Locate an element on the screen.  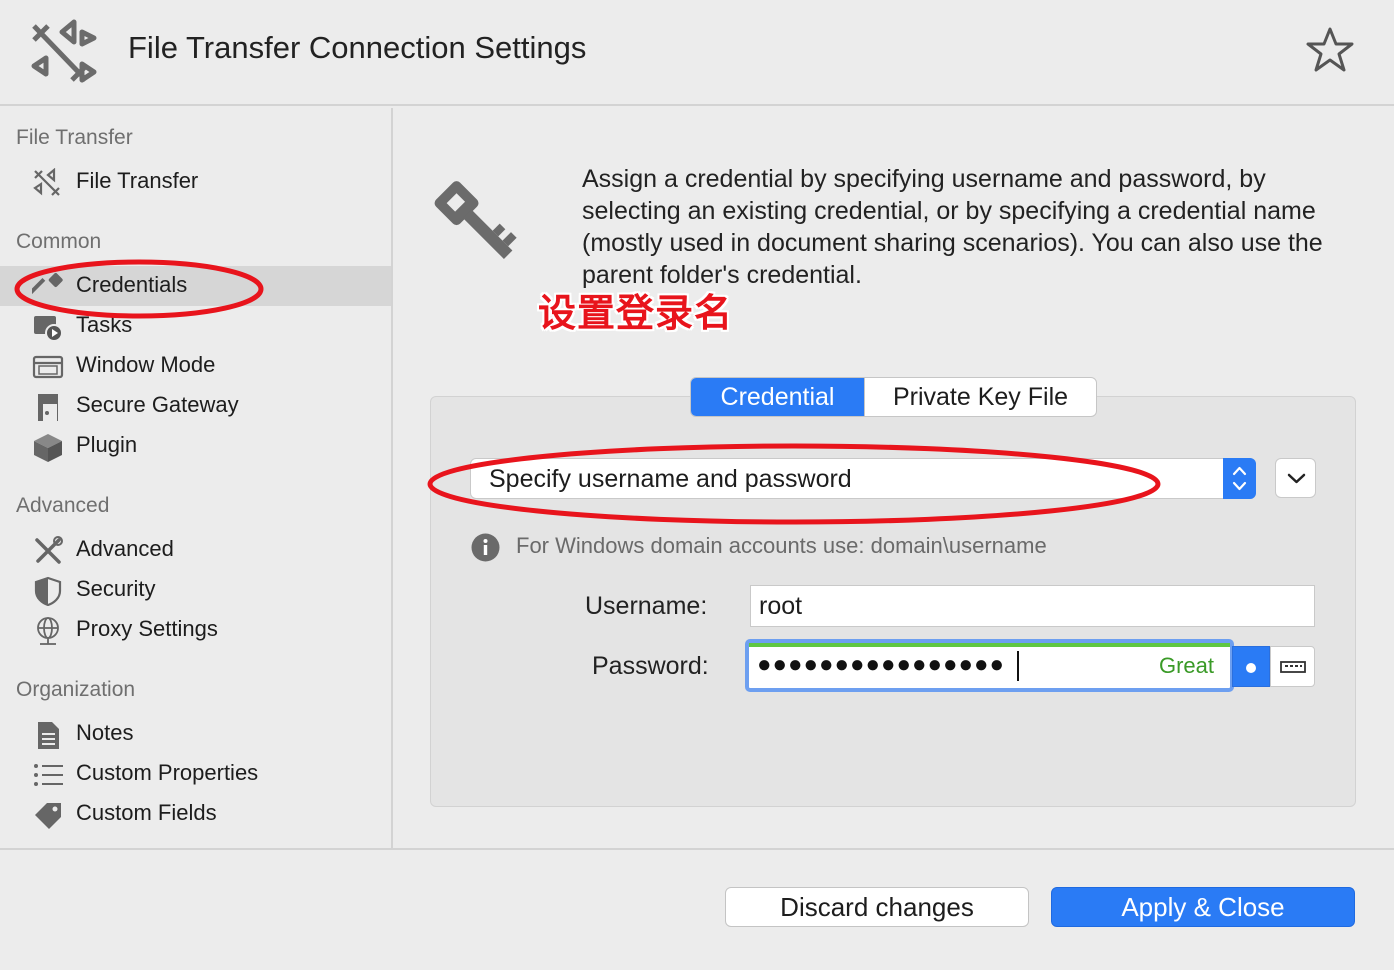
sidebar-item-label: Custom Fields is located at coordinates (146, 812).